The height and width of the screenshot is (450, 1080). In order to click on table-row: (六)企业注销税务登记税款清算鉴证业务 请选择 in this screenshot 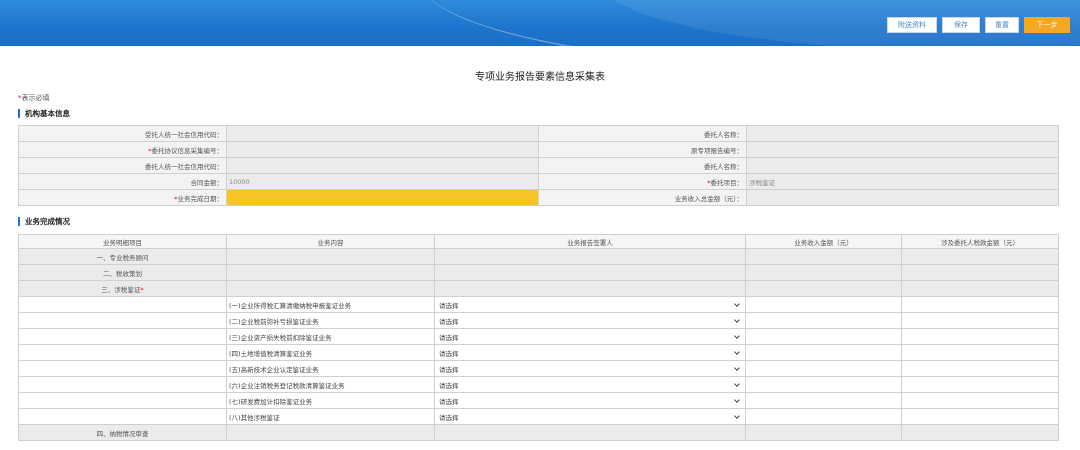, I will do `click(538, 384)`.